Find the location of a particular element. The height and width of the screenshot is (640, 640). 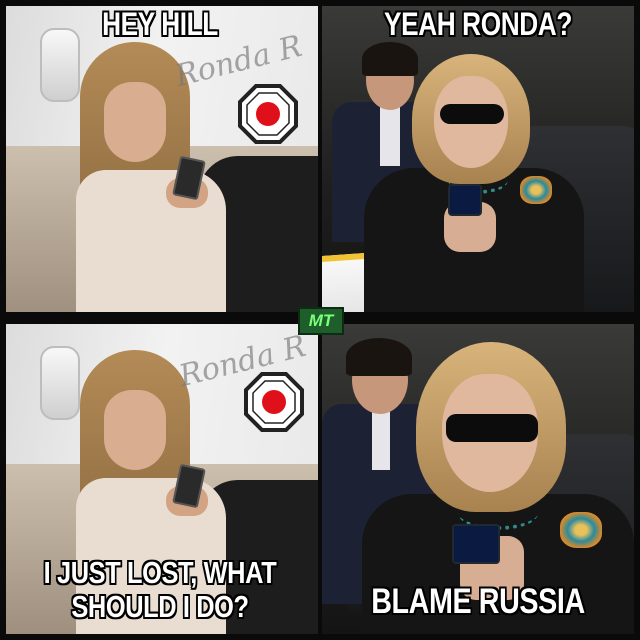

caption-line-2: SHOULD I DO? is located at coordinates (160, 606).